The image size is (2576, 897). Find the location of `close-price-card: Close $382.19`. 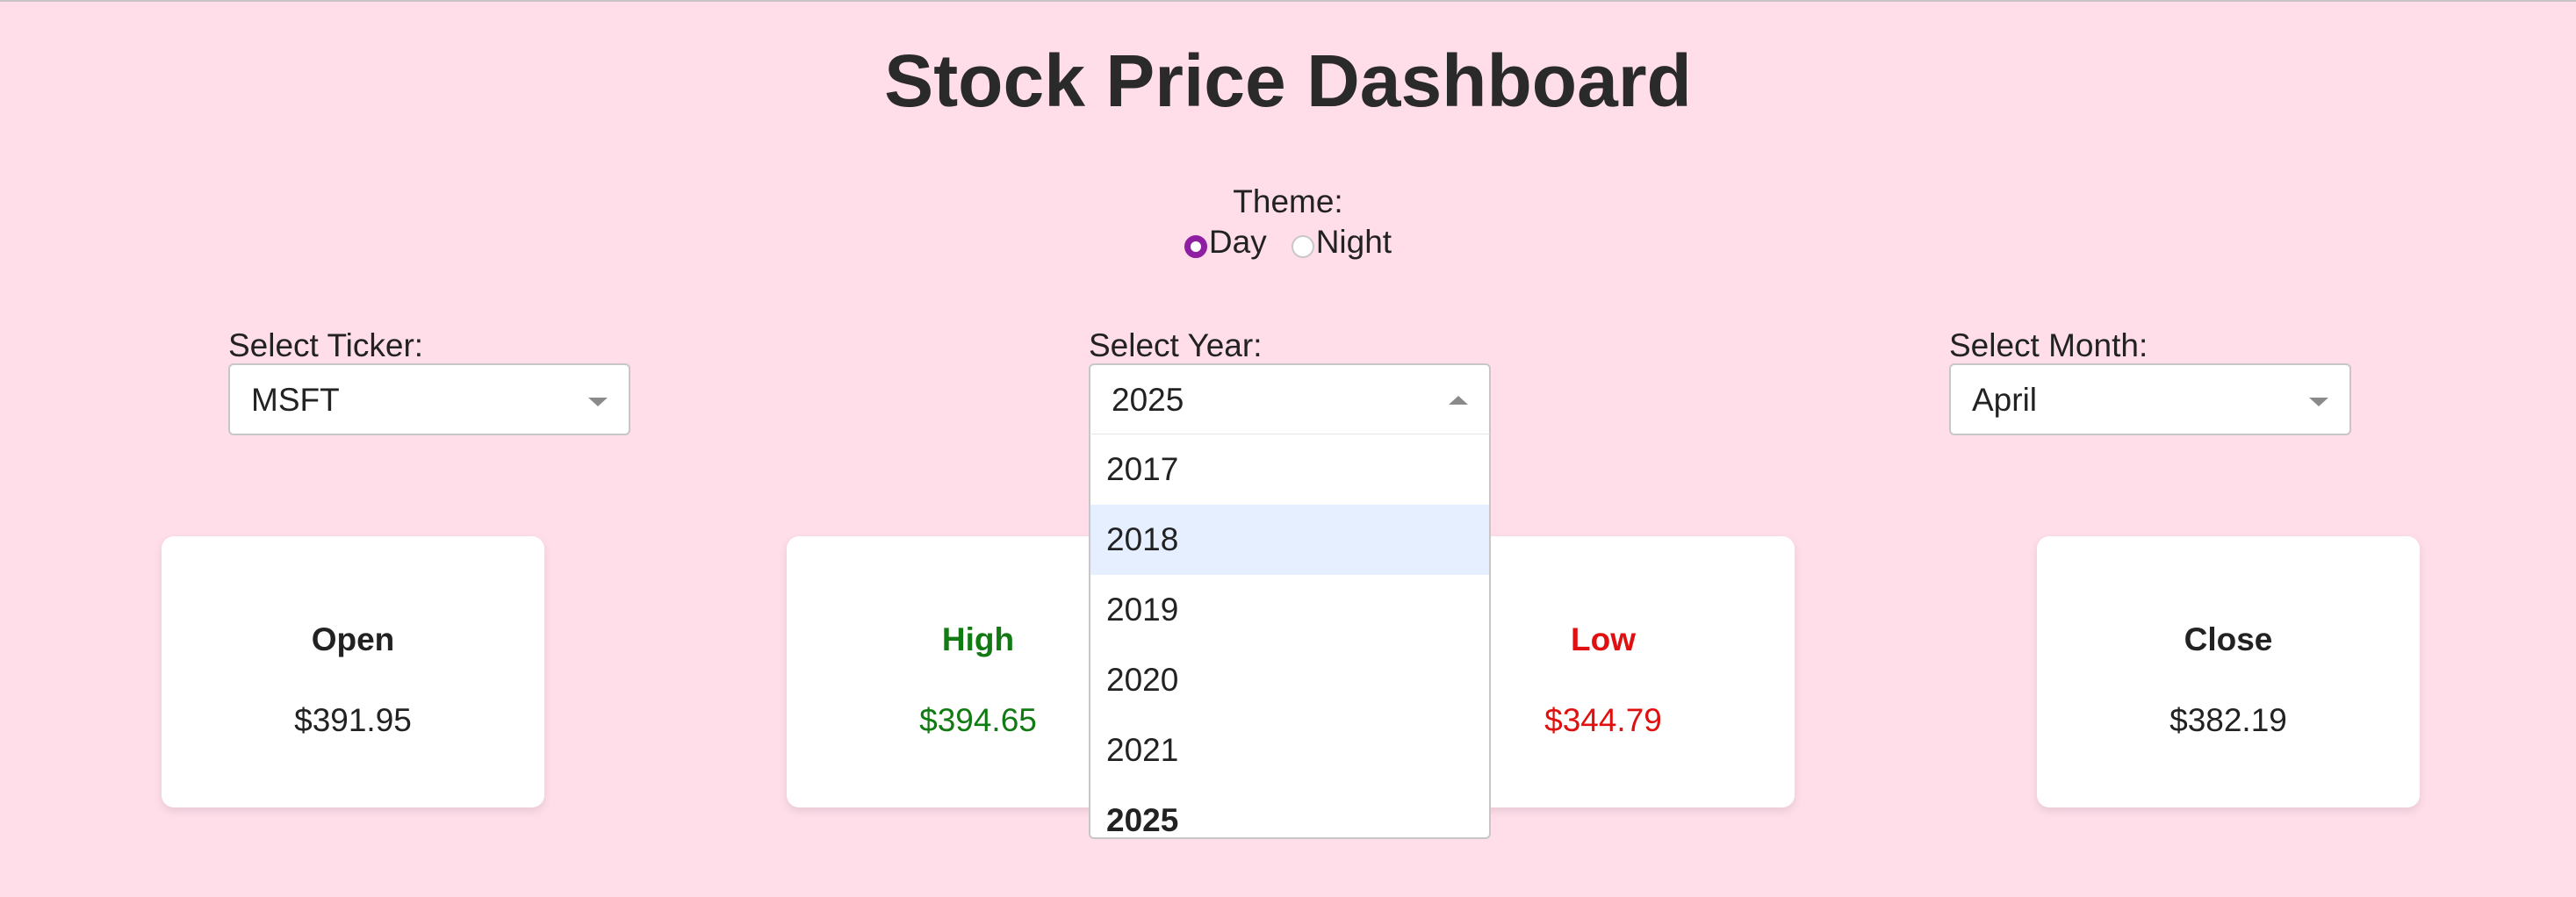

close-price-card: Close $382.19 is located at coordinates (2228, 672).